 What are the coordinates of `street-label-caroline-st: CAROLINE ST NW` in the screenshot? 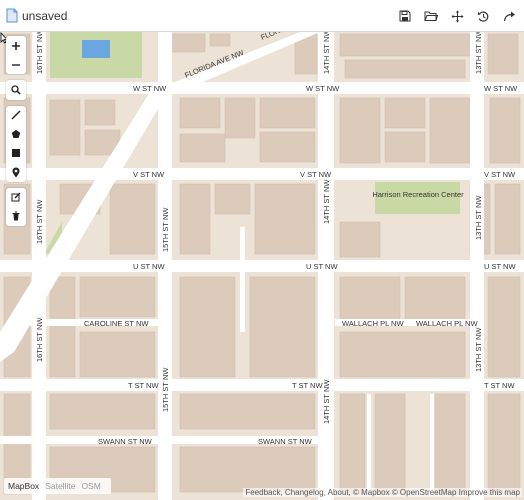 It's located at (116, 323).